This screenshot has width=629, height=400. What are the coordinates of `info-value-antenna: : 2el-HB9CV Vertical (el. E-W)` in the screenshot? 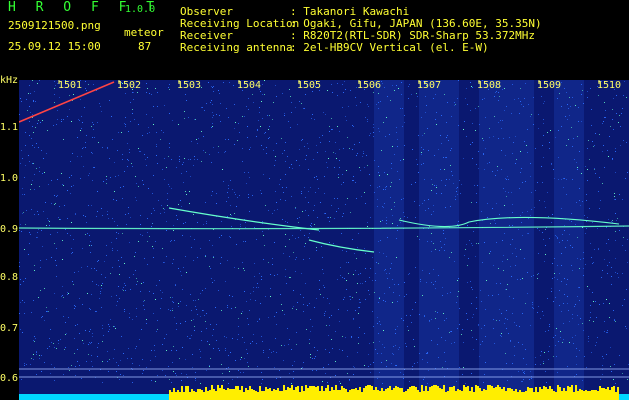 It's located at (389, 47).